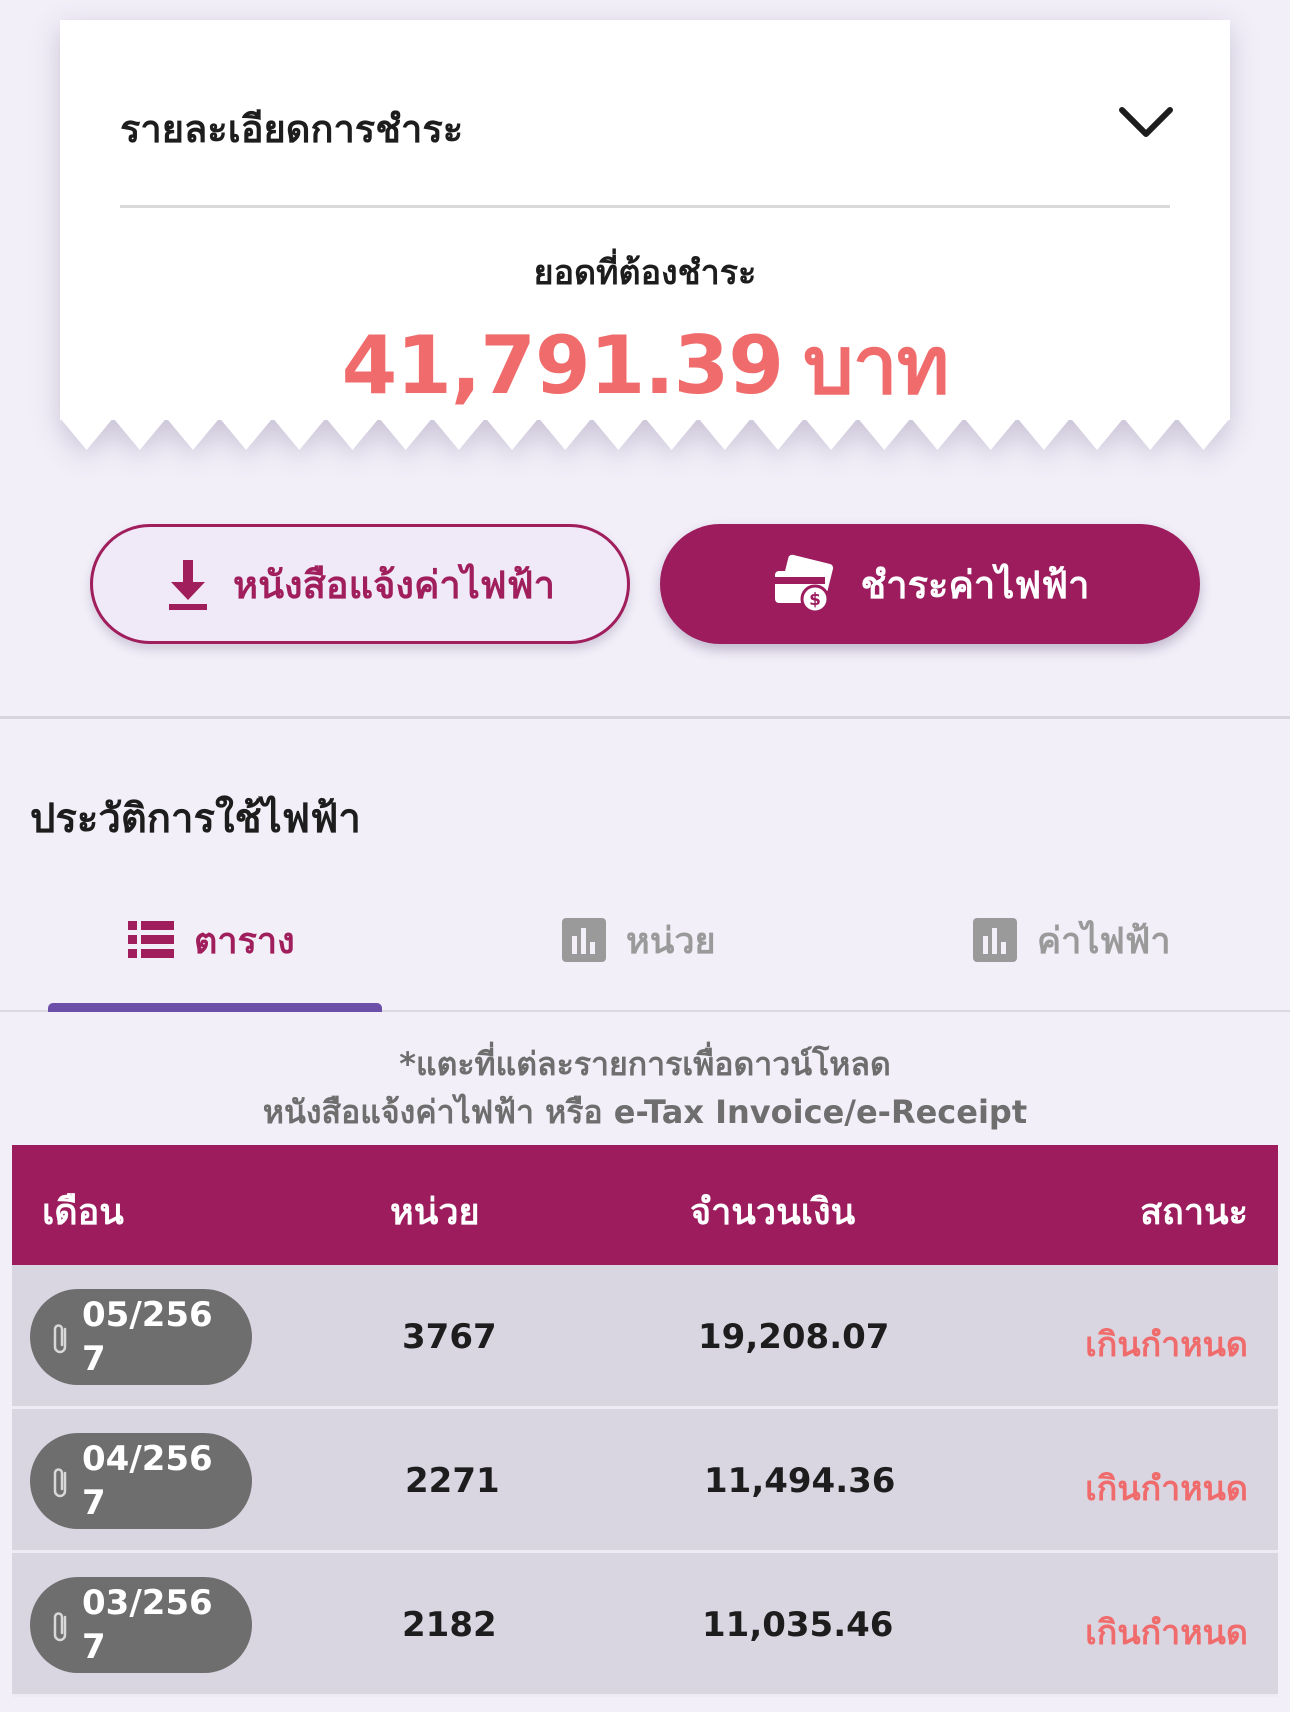 The height and width of the screenshot is (1712, 1290). I want to click on card-divider, so click(645, 206).